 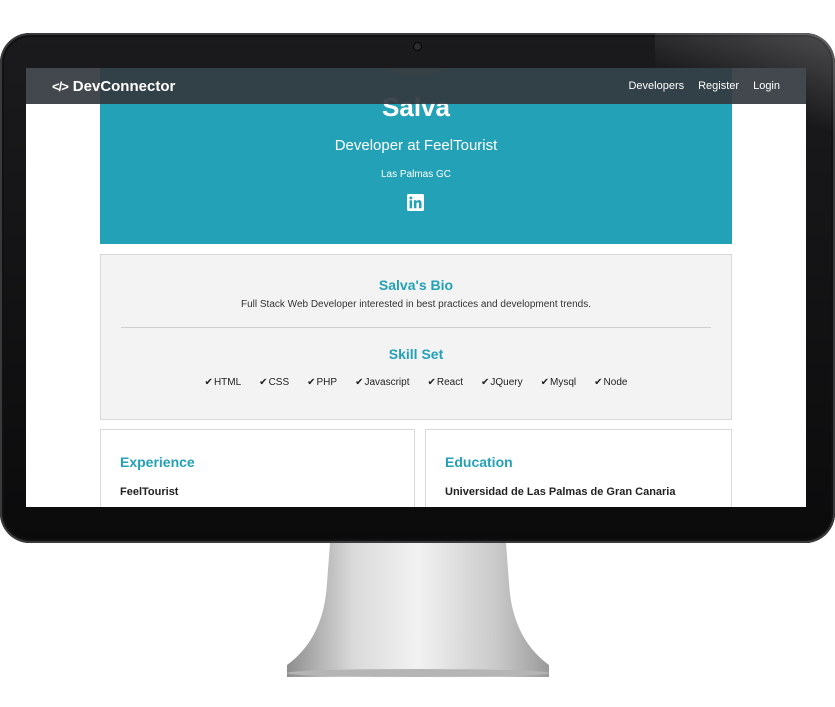 I want to click on skill-item: ✔ Javascript, so click(x=382, y=382).